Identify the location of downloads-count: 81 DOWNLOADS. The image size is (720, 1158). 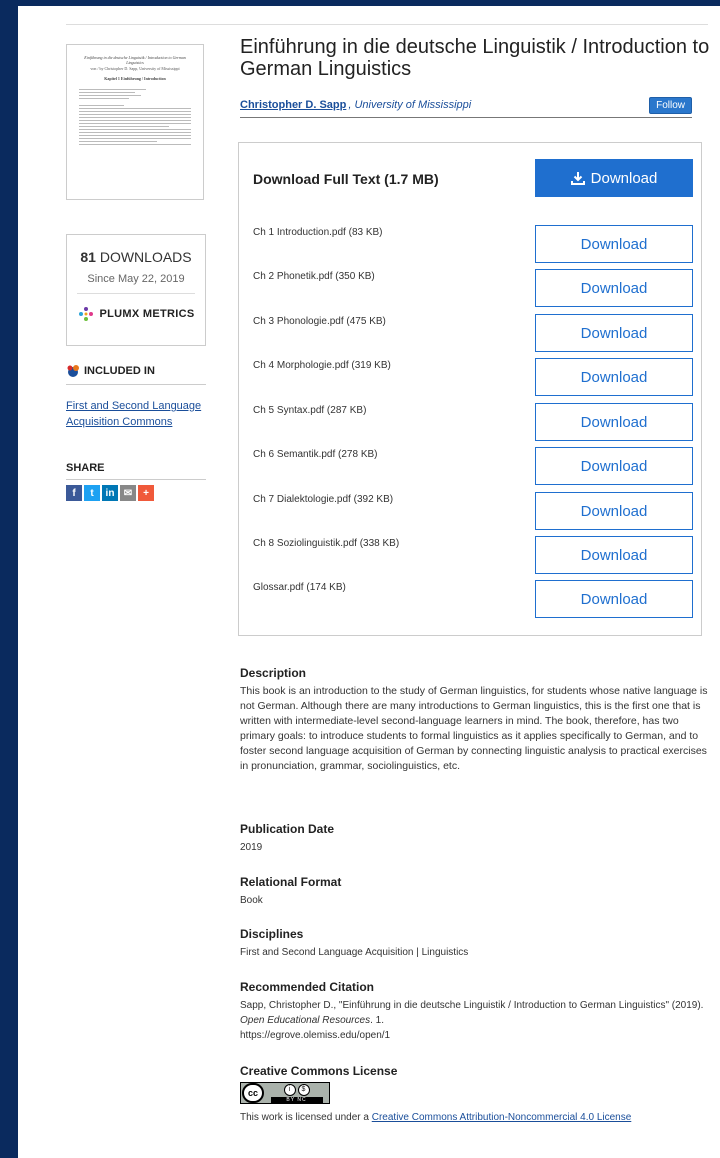
(136, 257).